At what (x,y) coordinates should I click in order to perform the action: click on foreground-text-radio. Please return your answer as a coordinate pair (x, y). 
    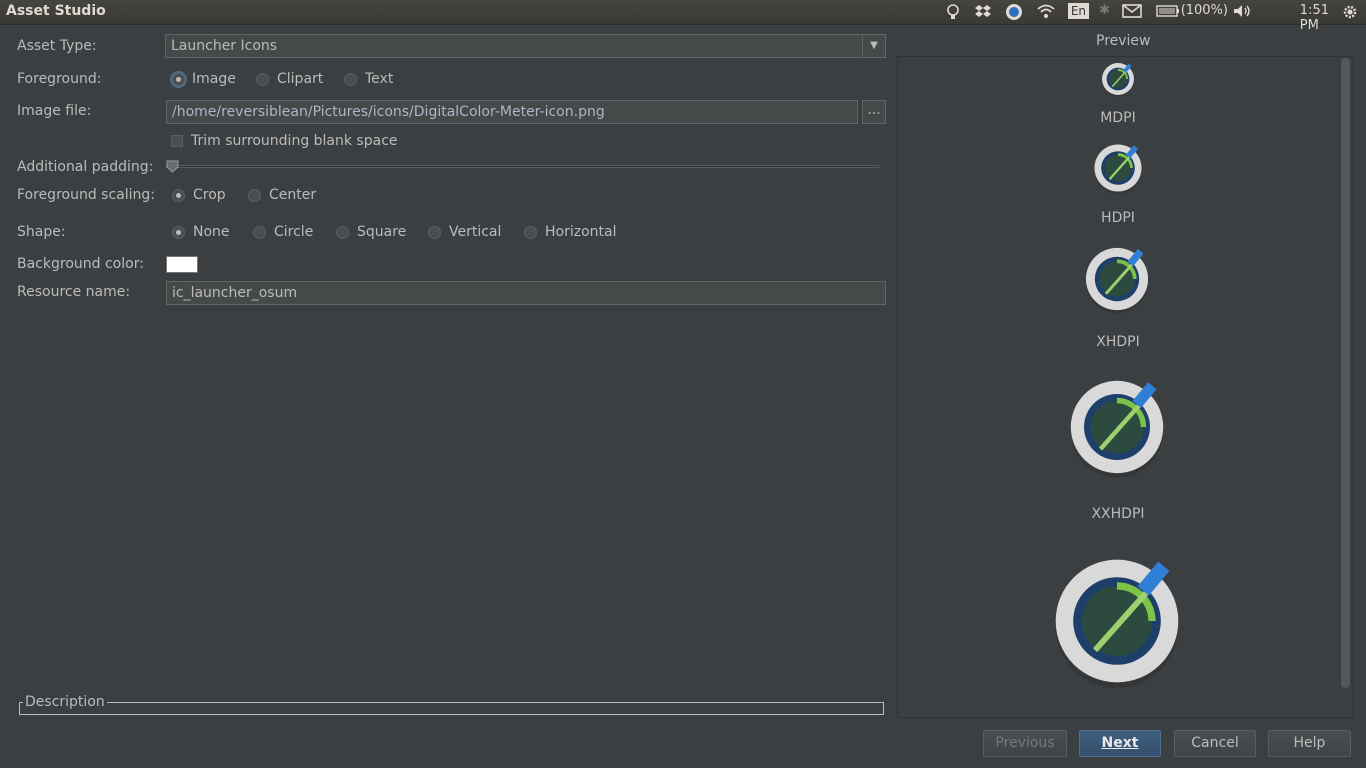
    Looking at the image, I should click on (350, 79).